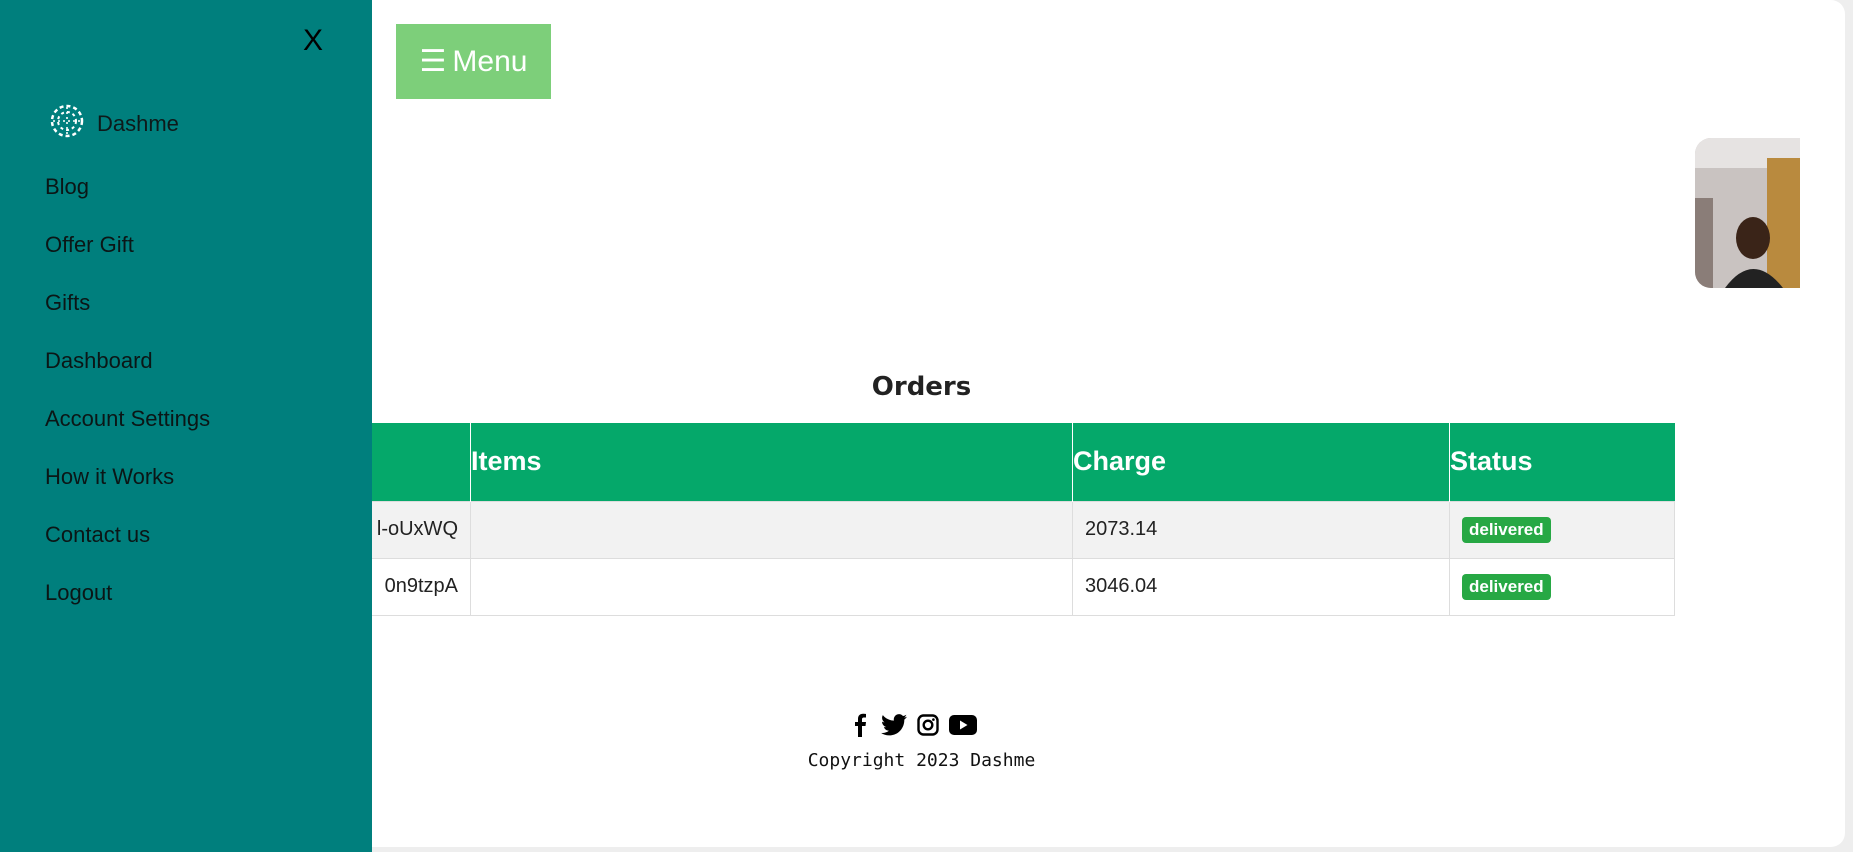 The width and height of the screenshot is (1853, 852). I want to click on sidebar-item-logout: Logout, so click(127, 605).